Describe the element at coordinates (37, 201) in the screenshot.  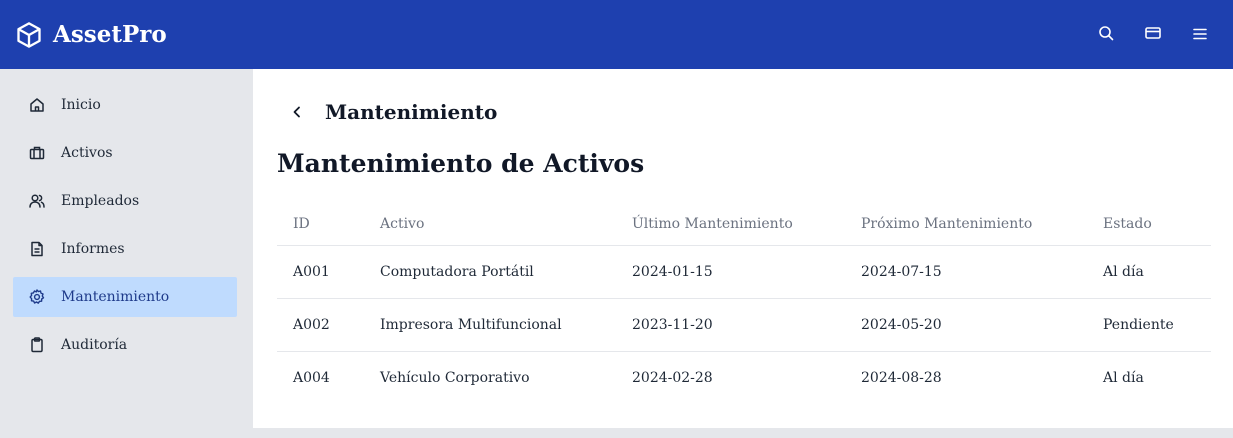
I see `users-icon` at that location.